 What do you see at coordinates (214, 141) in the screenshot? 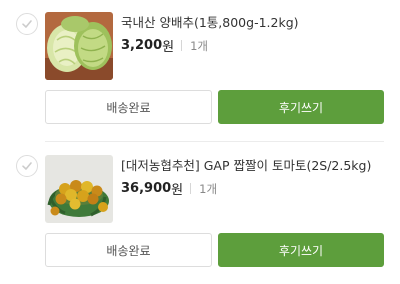
I see `item-divider` at bounding box center [214, 141].